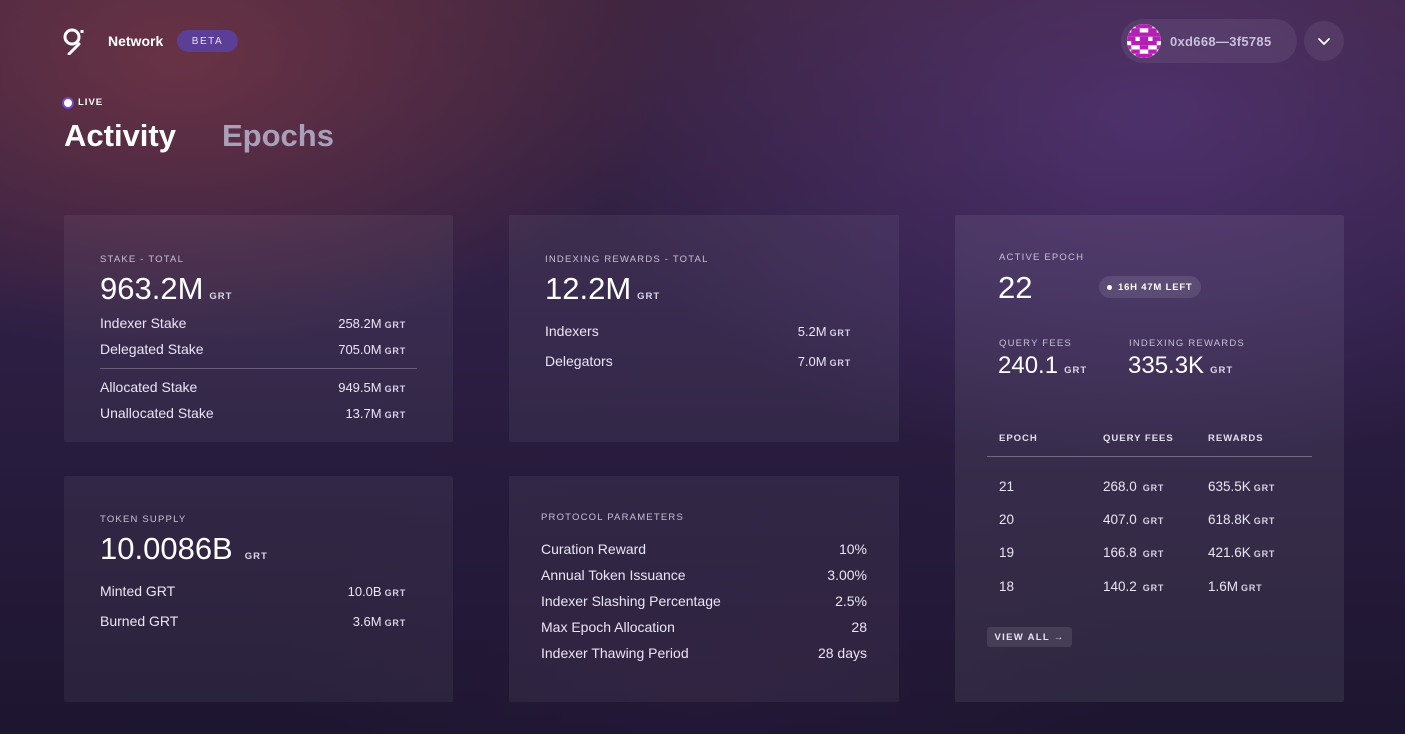  Describe the element at coordinates (207, 41) in the screenshot. I see `beta-badge: BETA` at that location.